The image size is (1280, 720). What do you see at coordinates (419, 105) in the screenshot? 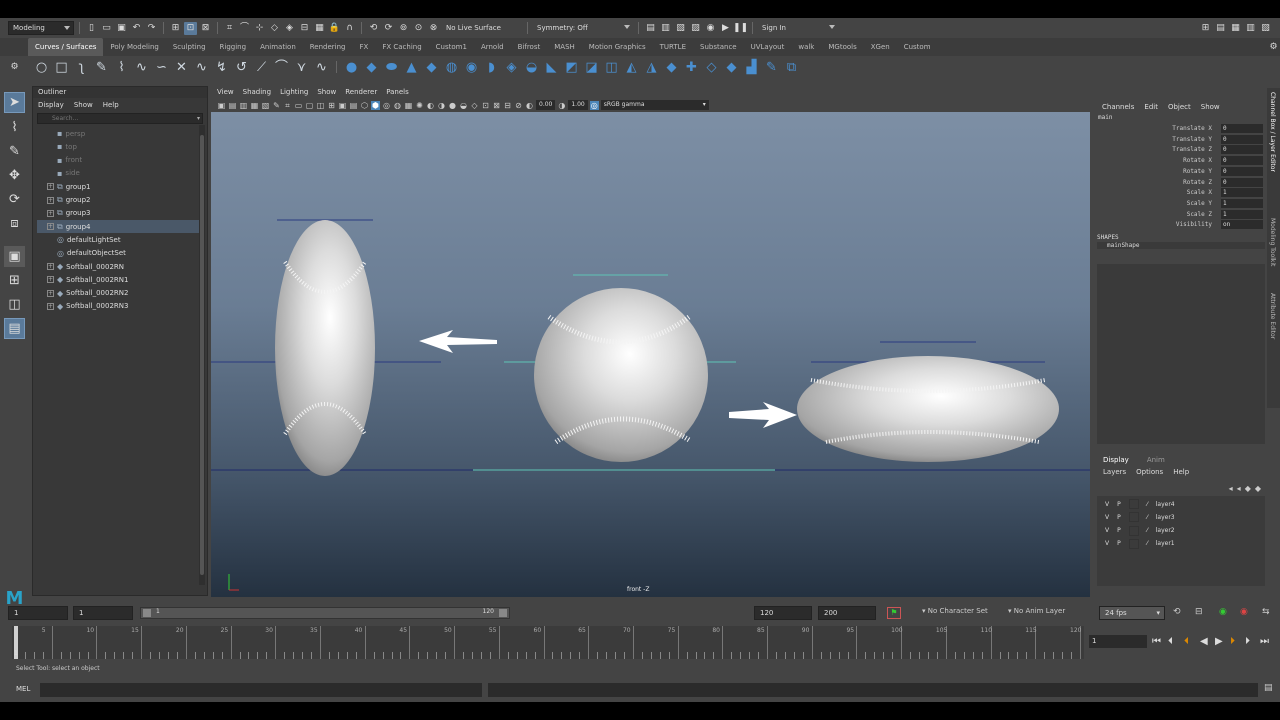
I see `all-lights-icon: ✺` at bounding box center [419, 105].